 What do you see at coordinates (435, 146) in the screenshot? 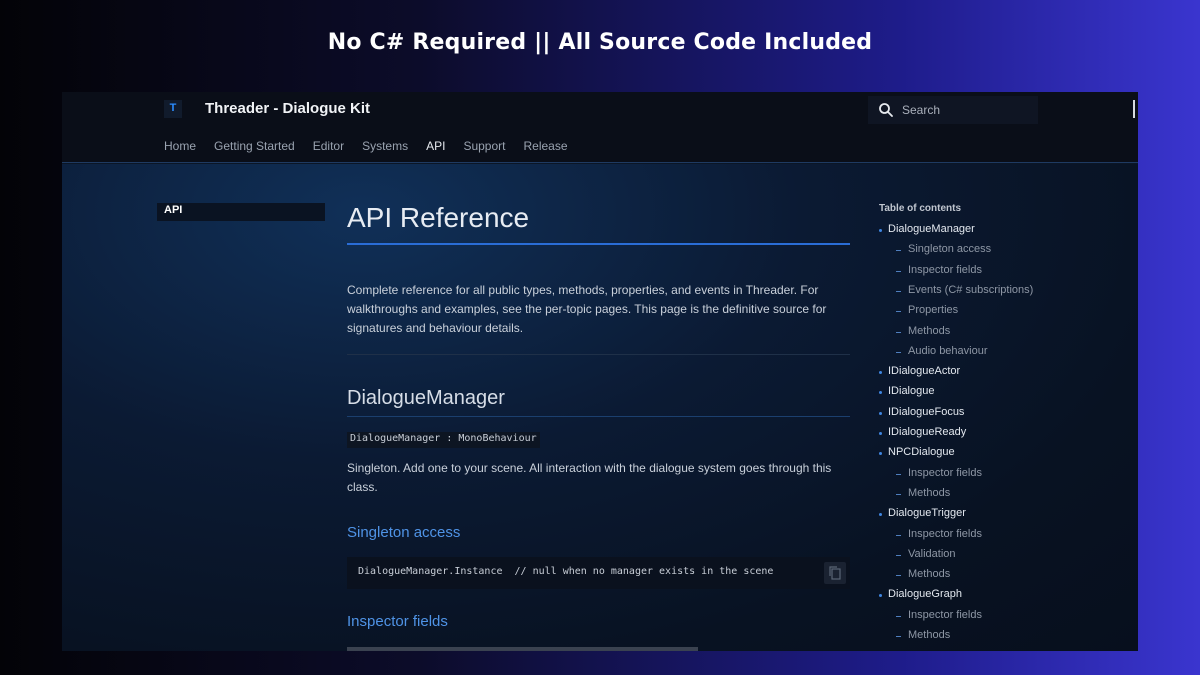
I see `nav-item-api: API` at bounding box center [435, 146].